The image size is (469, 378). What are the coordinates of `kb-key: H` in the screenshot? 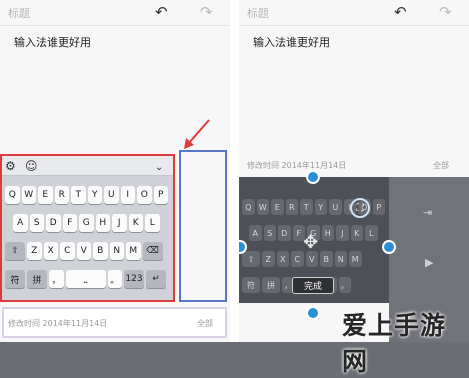 It's located at (102, 223).